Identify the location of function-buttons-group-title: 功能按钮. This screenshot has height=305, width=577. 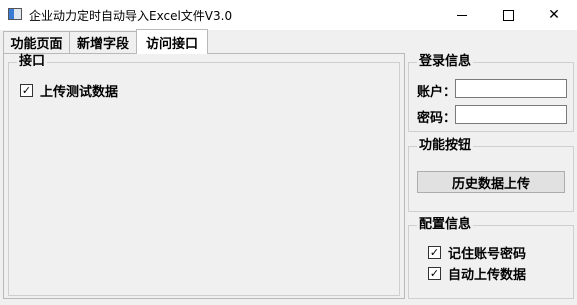
(445, 146).